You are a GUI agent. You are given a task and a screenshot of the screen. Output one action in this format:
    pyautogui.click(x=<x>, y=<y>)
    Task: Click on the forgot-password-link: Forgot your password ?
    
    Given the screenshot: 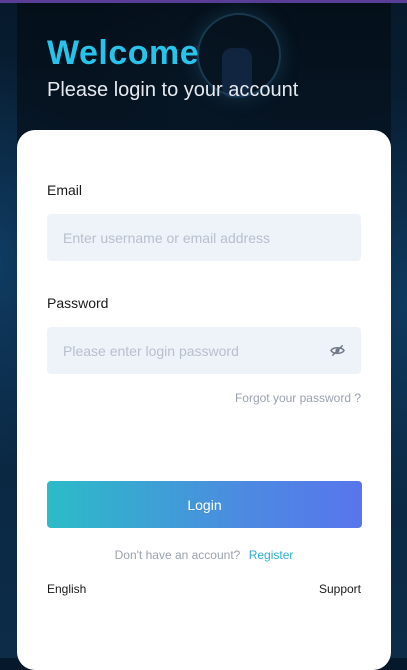 What is the action you would take?
    pyautogui.click(x=298, y=398)
    